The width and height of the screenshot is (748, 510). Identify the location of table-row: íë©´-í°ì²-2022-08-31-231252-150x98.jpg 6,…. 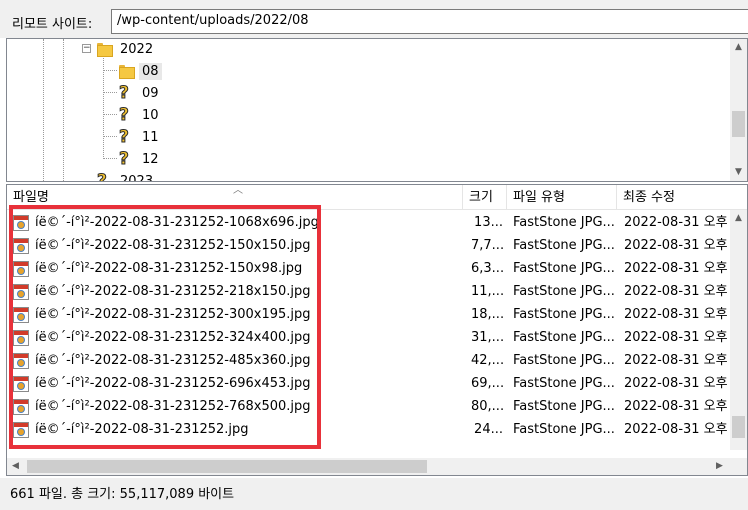
(377, 268).